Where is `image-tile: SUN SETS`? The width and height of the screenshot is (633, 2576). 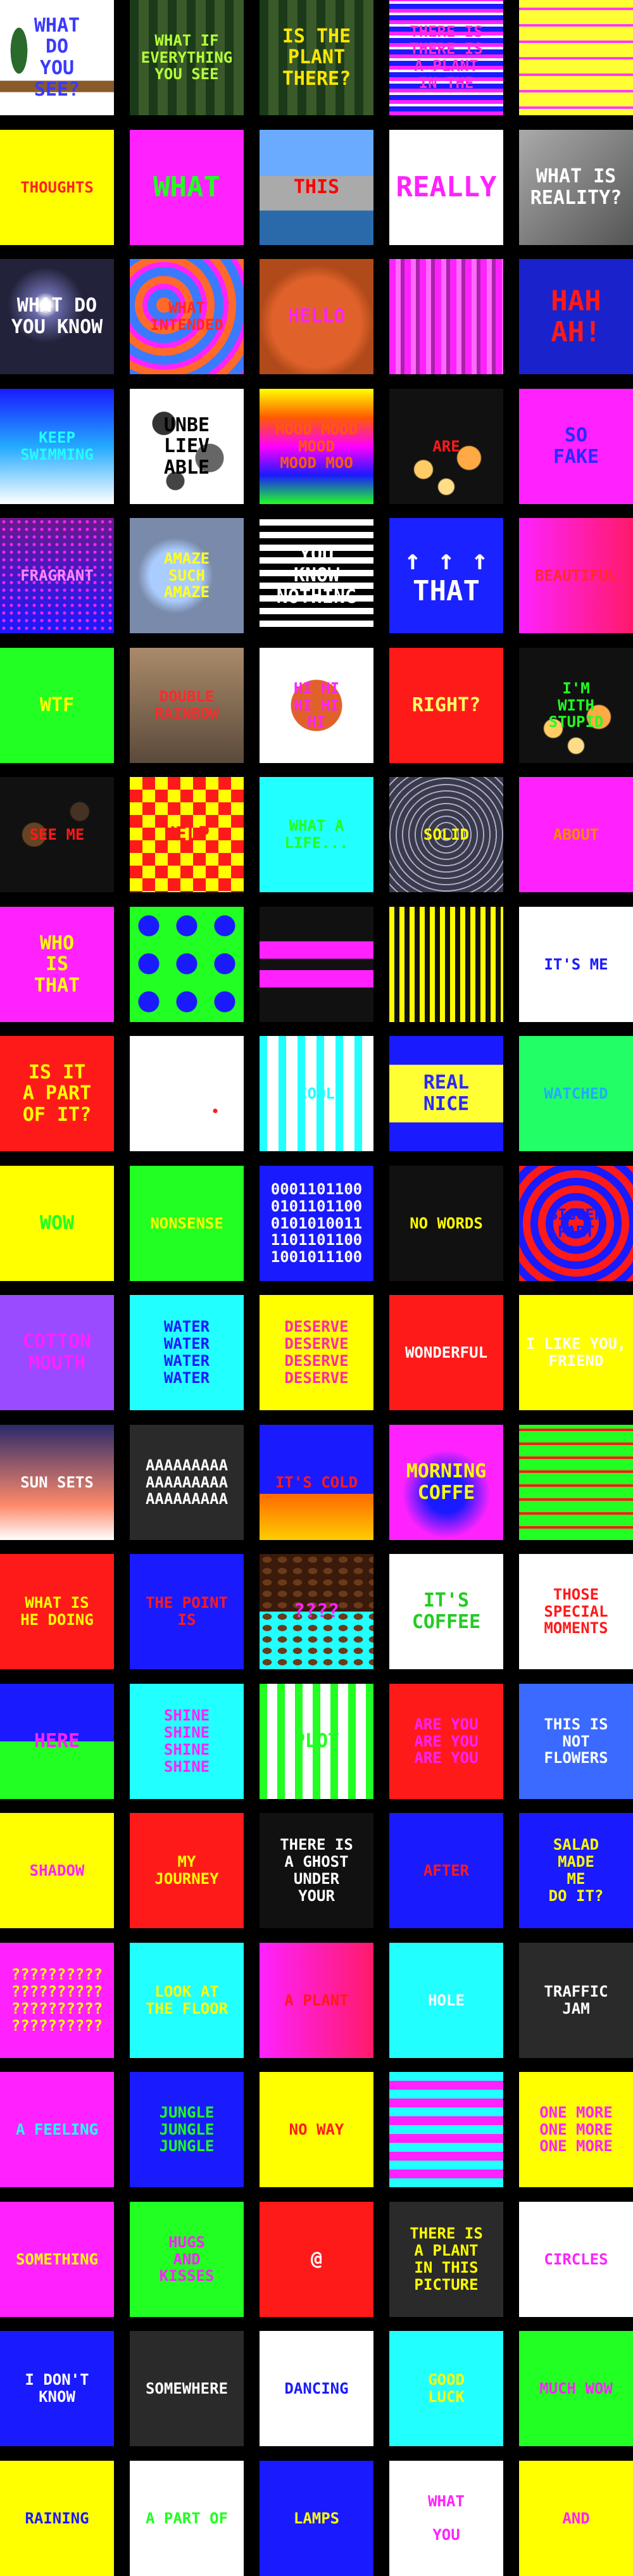
image-tile: SUN SETS is located at coordinates (57, 1482).